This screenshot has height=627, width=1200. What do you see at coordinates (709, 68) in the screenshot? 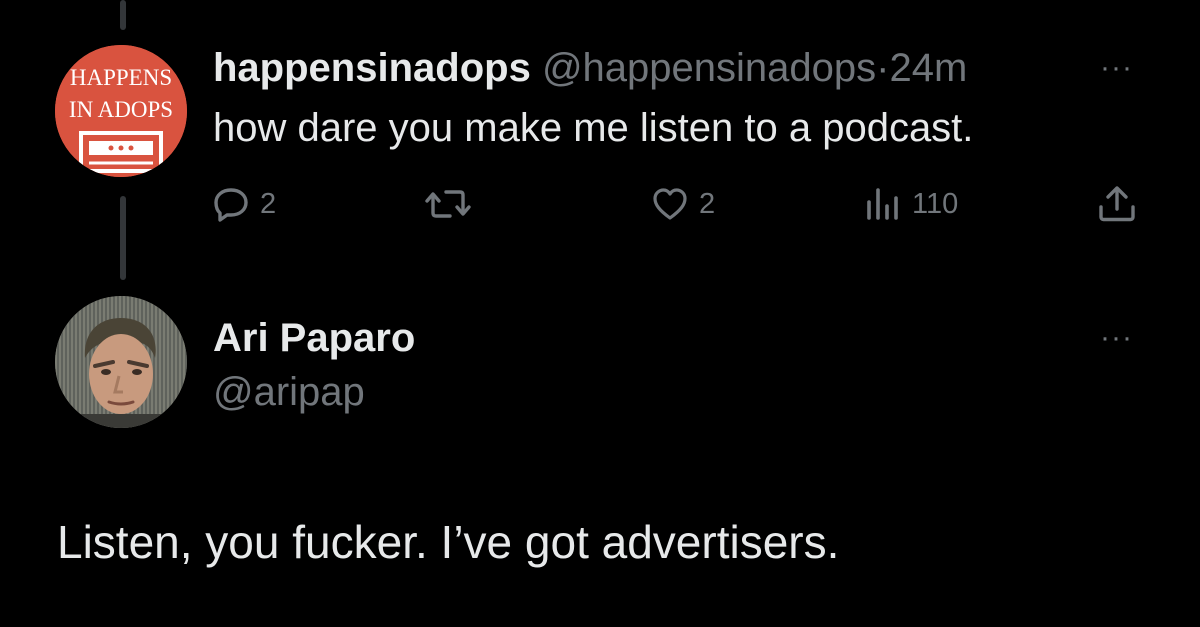
I see `tweet-handle: @happensinadops` at bounding box center [709, 68].